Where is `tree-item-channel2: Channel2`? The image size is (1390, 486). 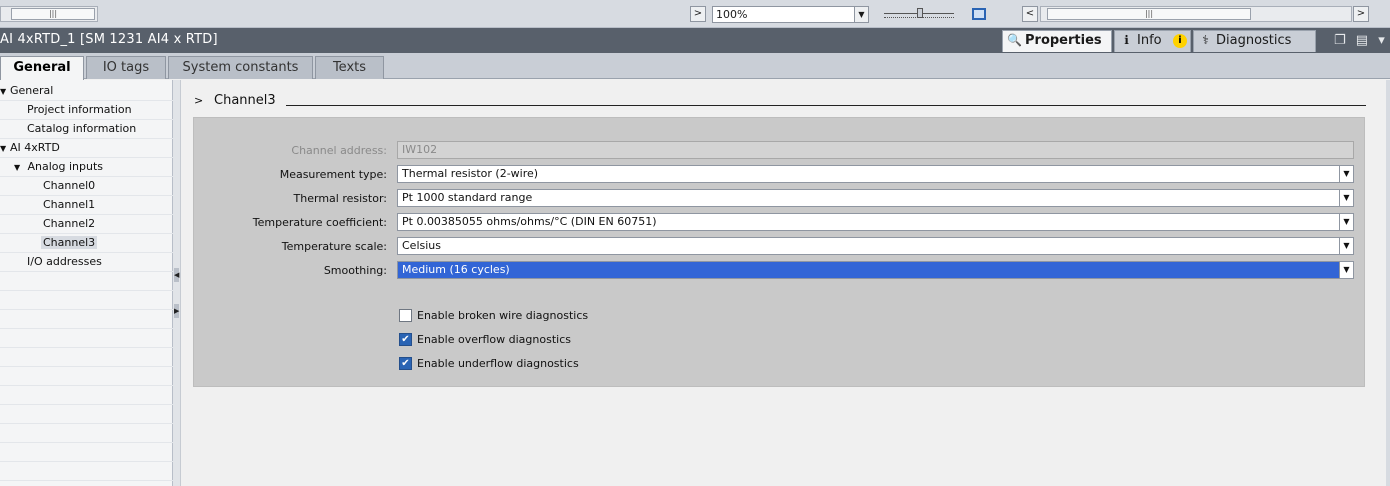 tree-item-channel2: Channel2 is located at coordinates (69, 224).